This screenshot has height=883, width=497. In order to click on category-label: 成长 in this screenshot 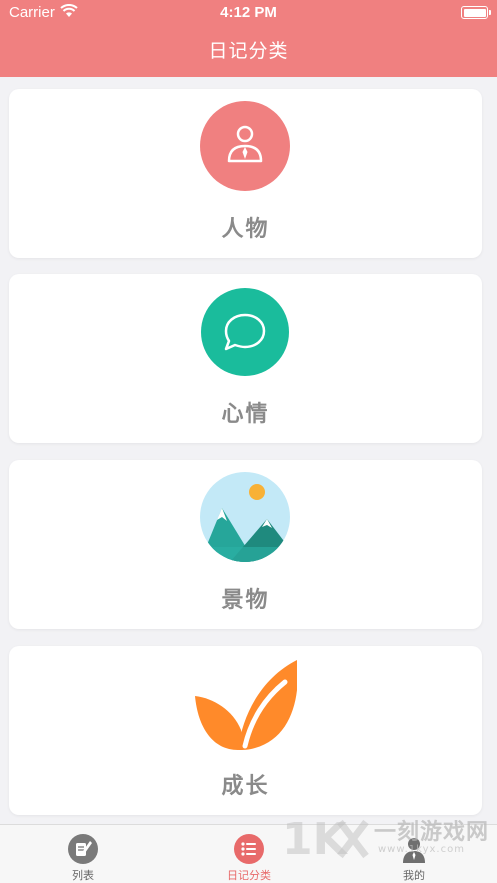, I will do `click(245, 786)`.